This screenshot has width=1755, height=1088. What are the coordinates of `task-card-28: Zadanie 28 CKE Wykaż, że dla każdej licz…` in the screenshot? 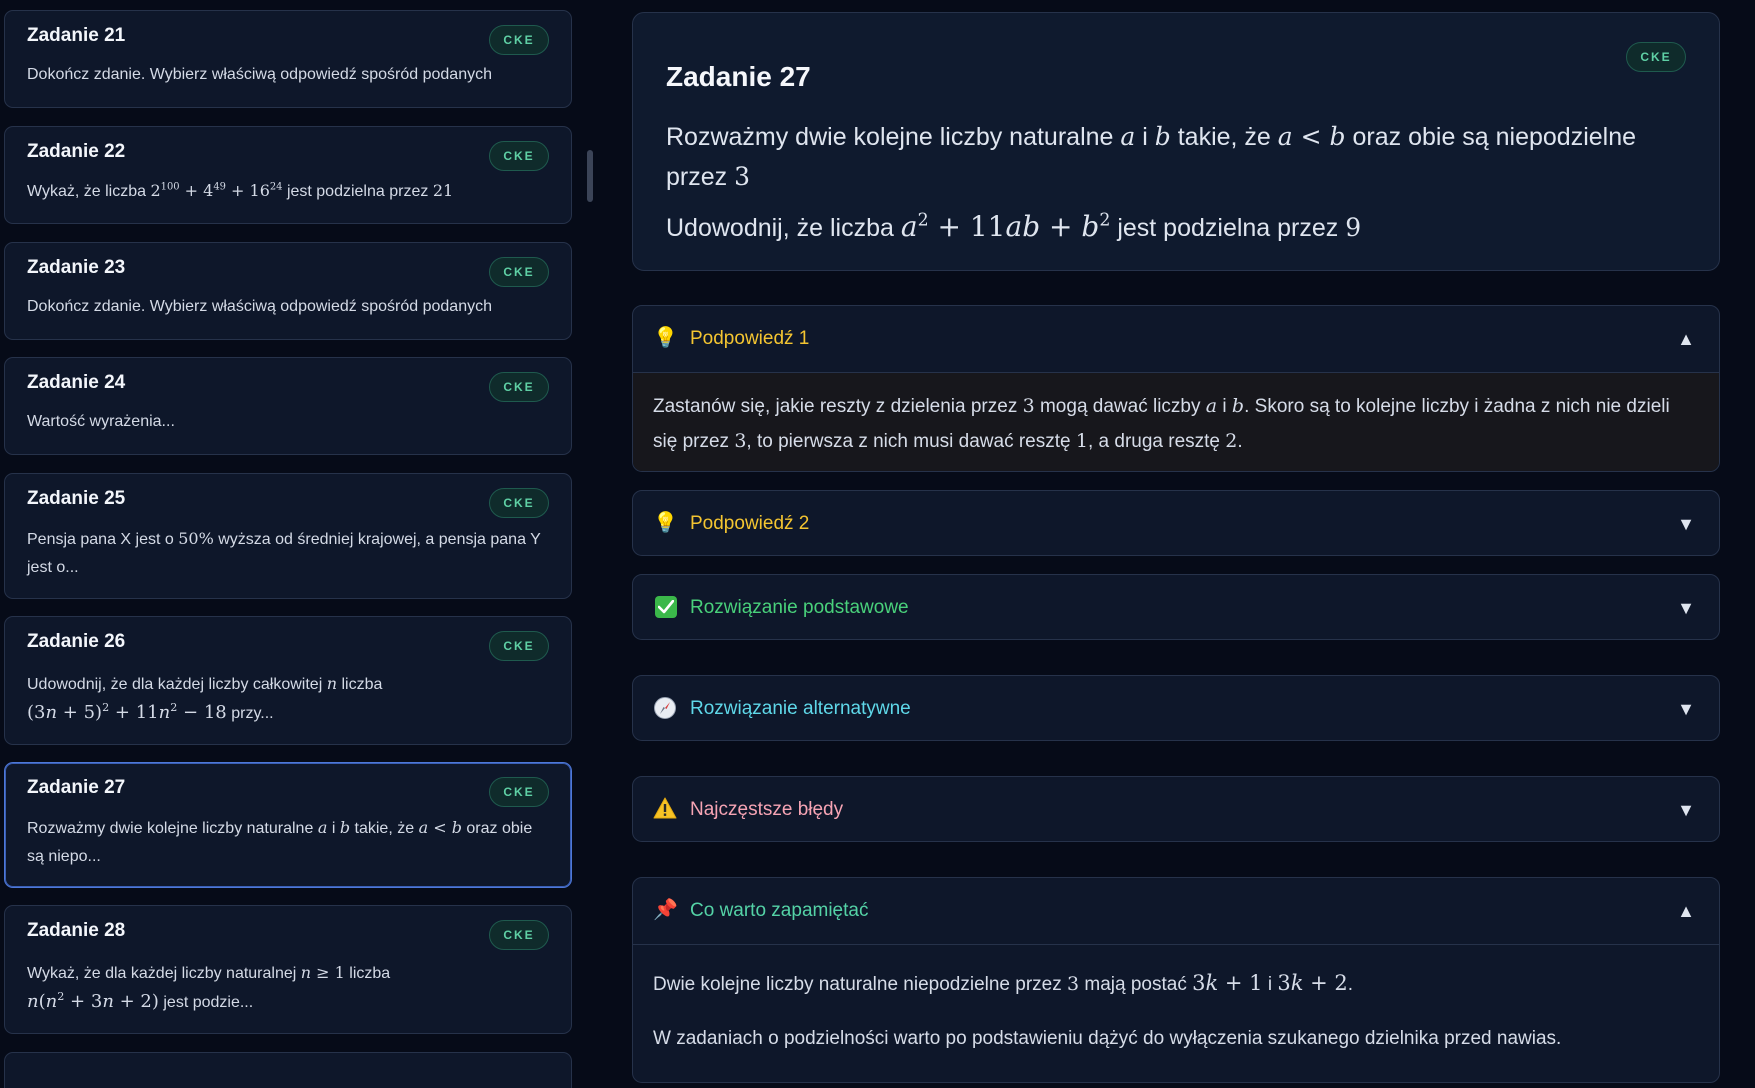 It's located at (288, 969).